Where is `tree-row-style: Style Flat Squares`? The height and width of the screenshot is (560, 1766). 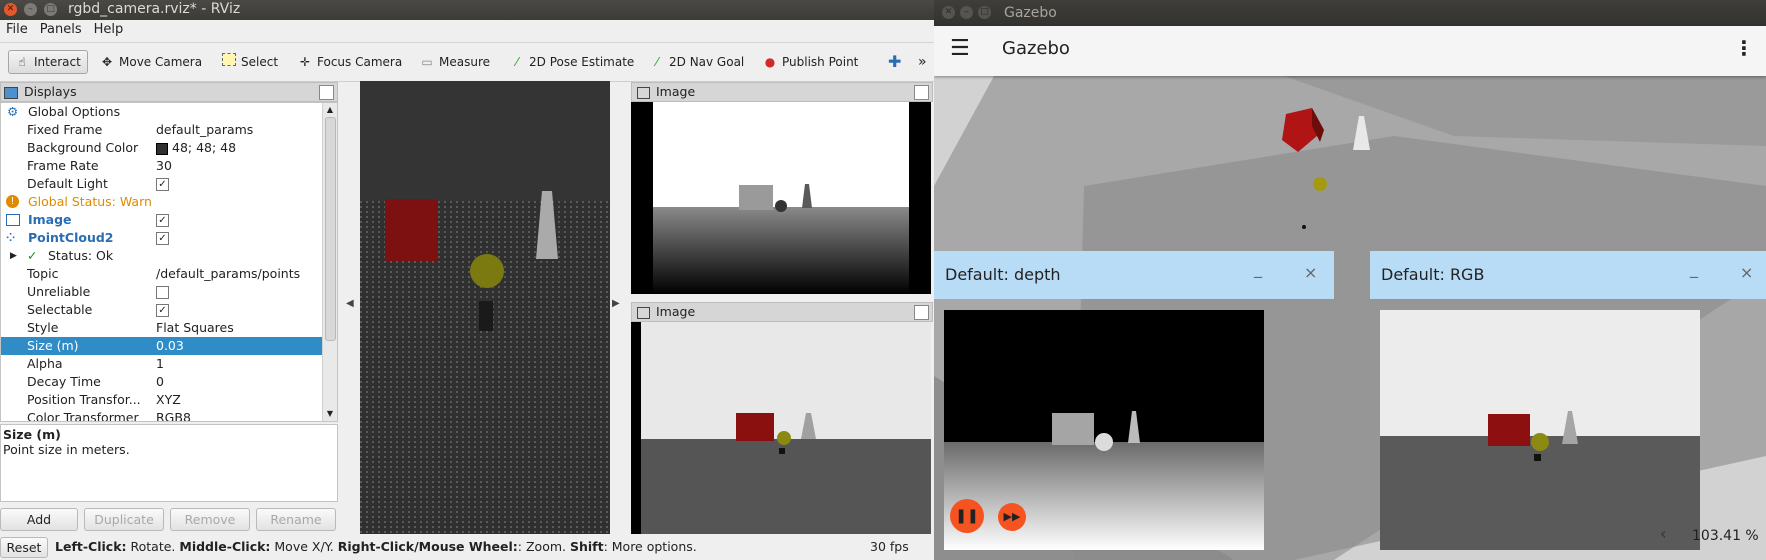 tree-row-style: Style Flat Squares is located at coordinates (162, 328).